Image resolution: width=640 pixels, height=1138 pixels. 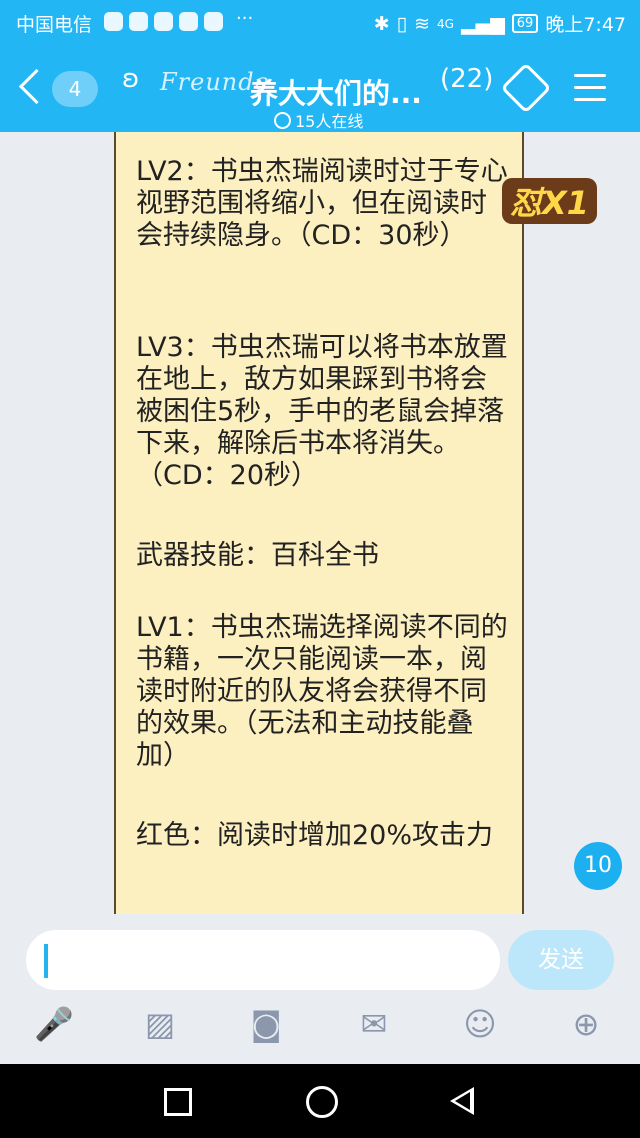 I want to click on back-nav-icon, so click(x=462, y=1101).